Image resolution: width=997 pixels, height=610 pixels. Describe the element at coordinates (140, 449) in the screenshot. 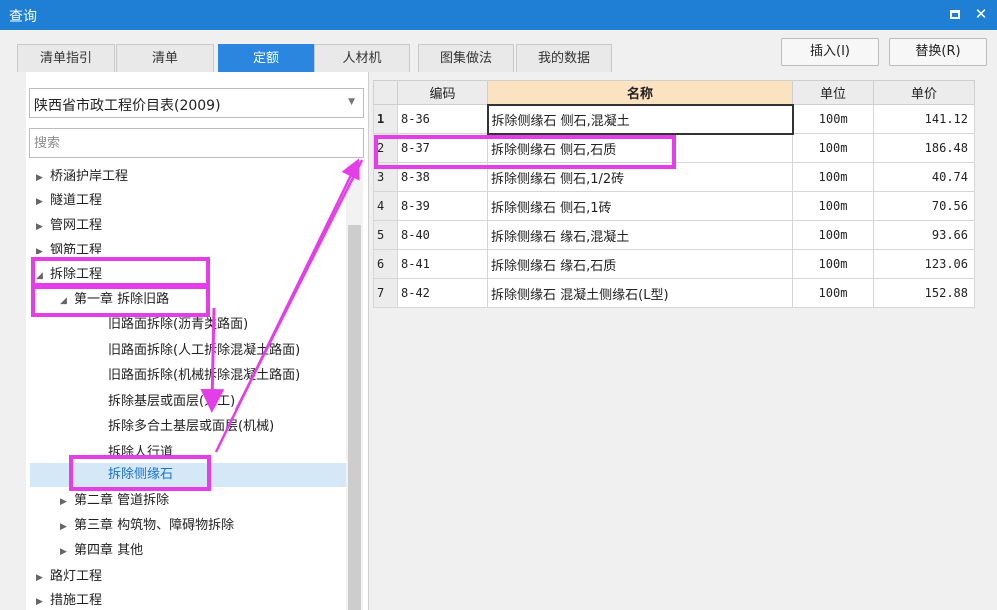

I see `tree-leaf: 拆除人行道` at that location.